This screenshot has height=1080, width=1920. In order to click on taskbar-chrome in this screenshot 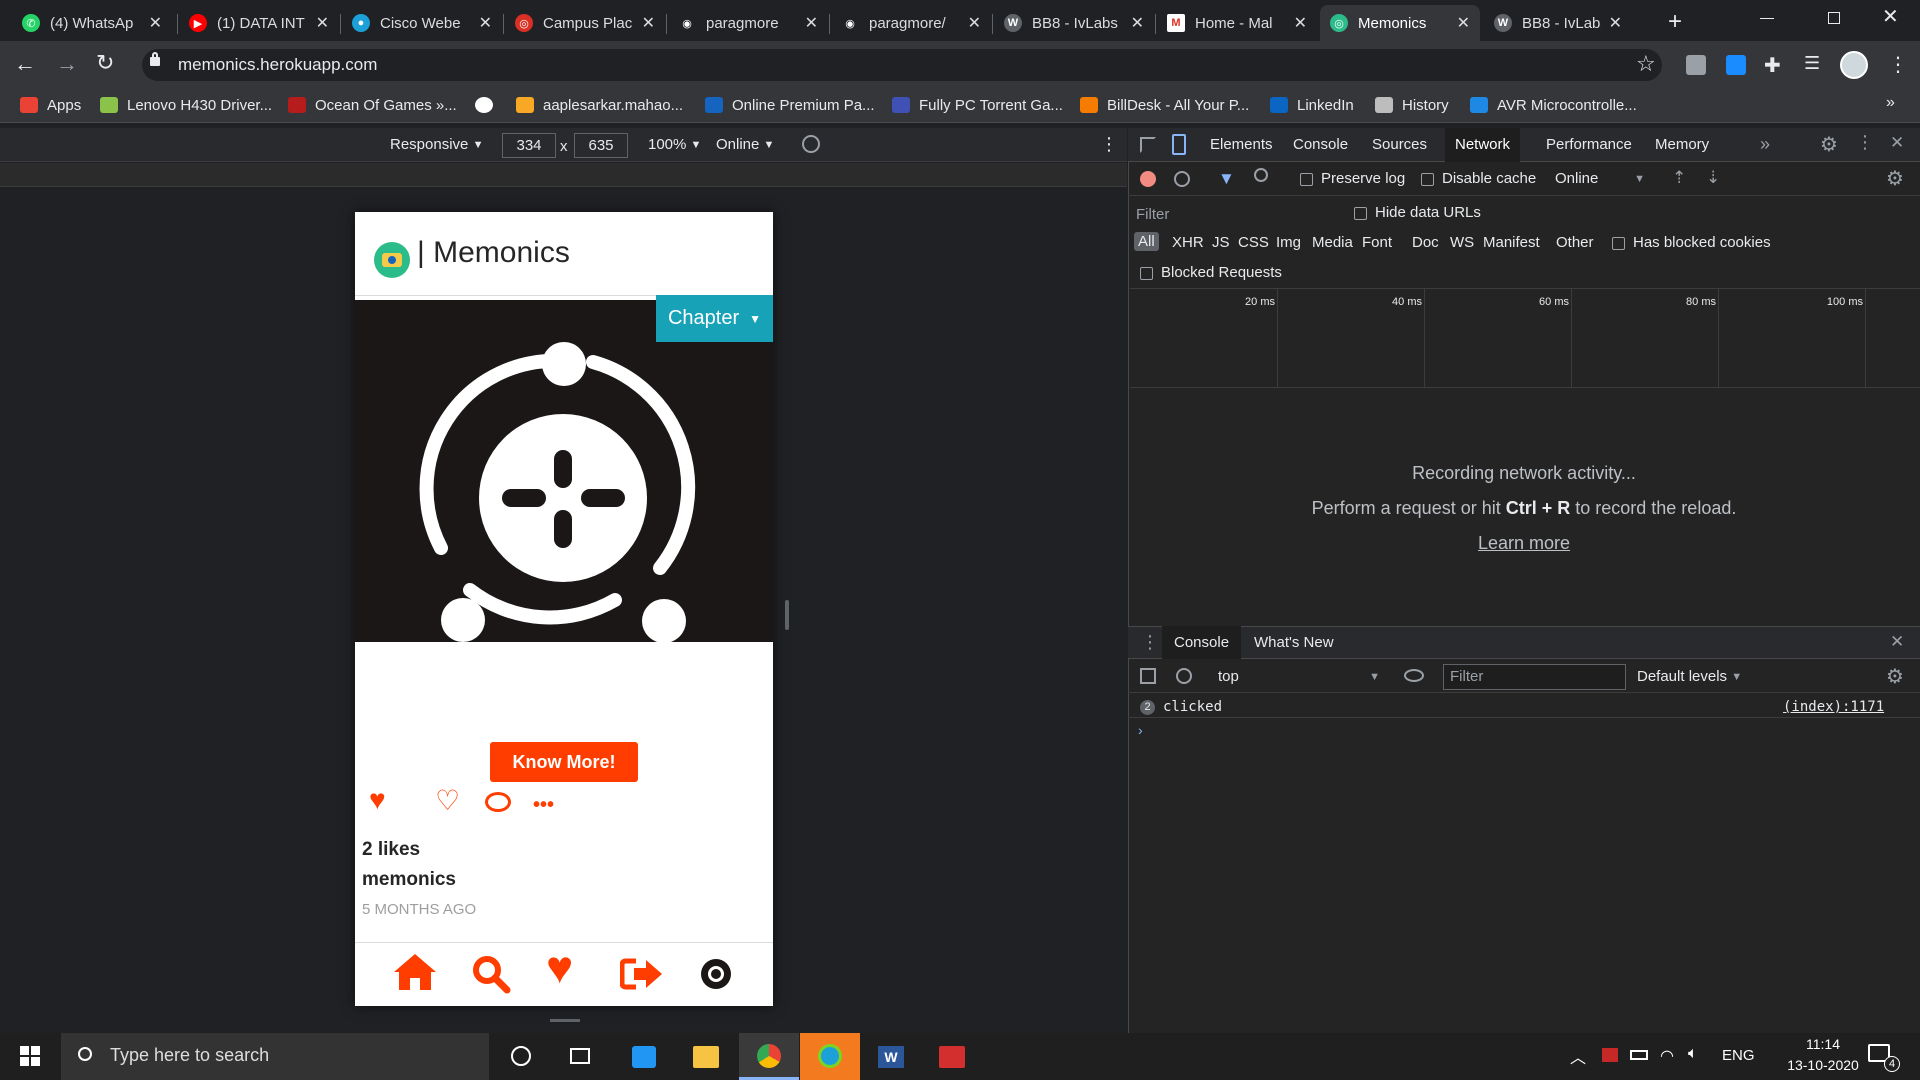, I will do `click(769, 1056)`.